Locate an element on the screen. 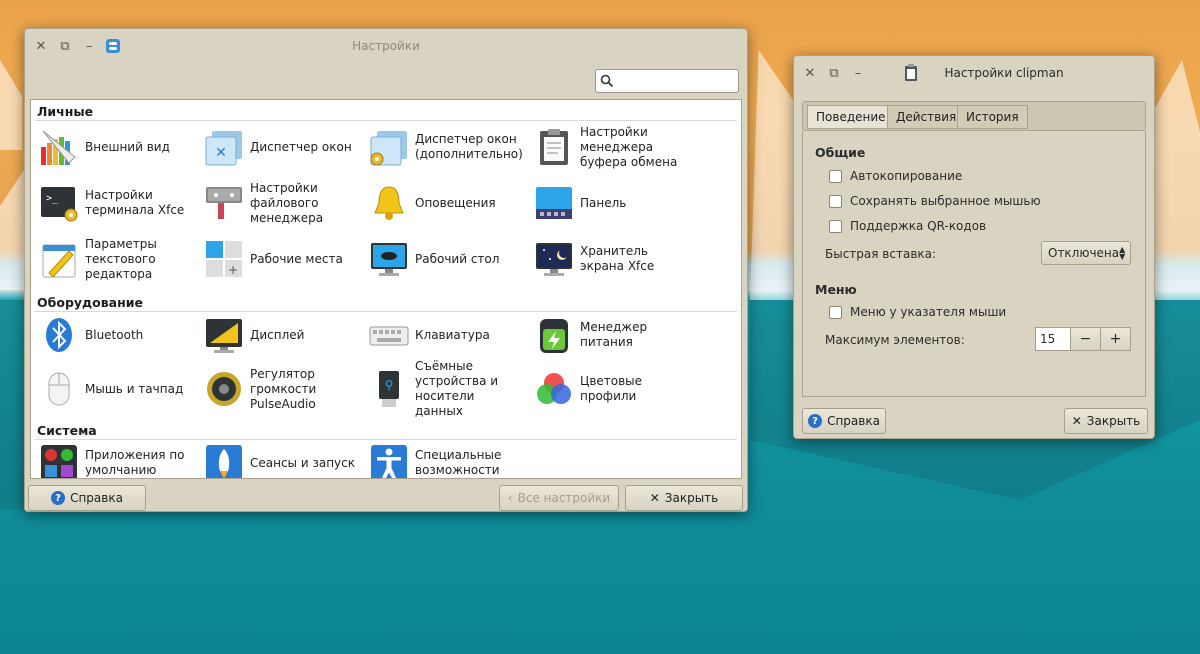  settings-app-icon is located at coordinates (113, 46).